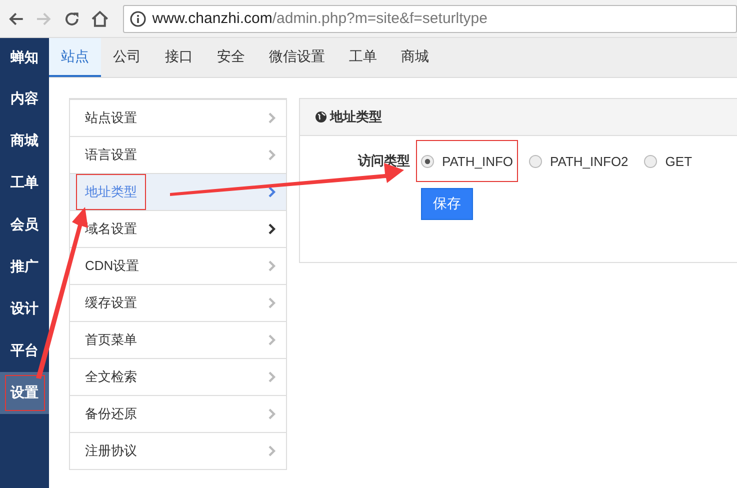 Image resolution: width=737 pixels, height=488 pixels. I want to click on nav-tab: 站点, so click(75, 57).